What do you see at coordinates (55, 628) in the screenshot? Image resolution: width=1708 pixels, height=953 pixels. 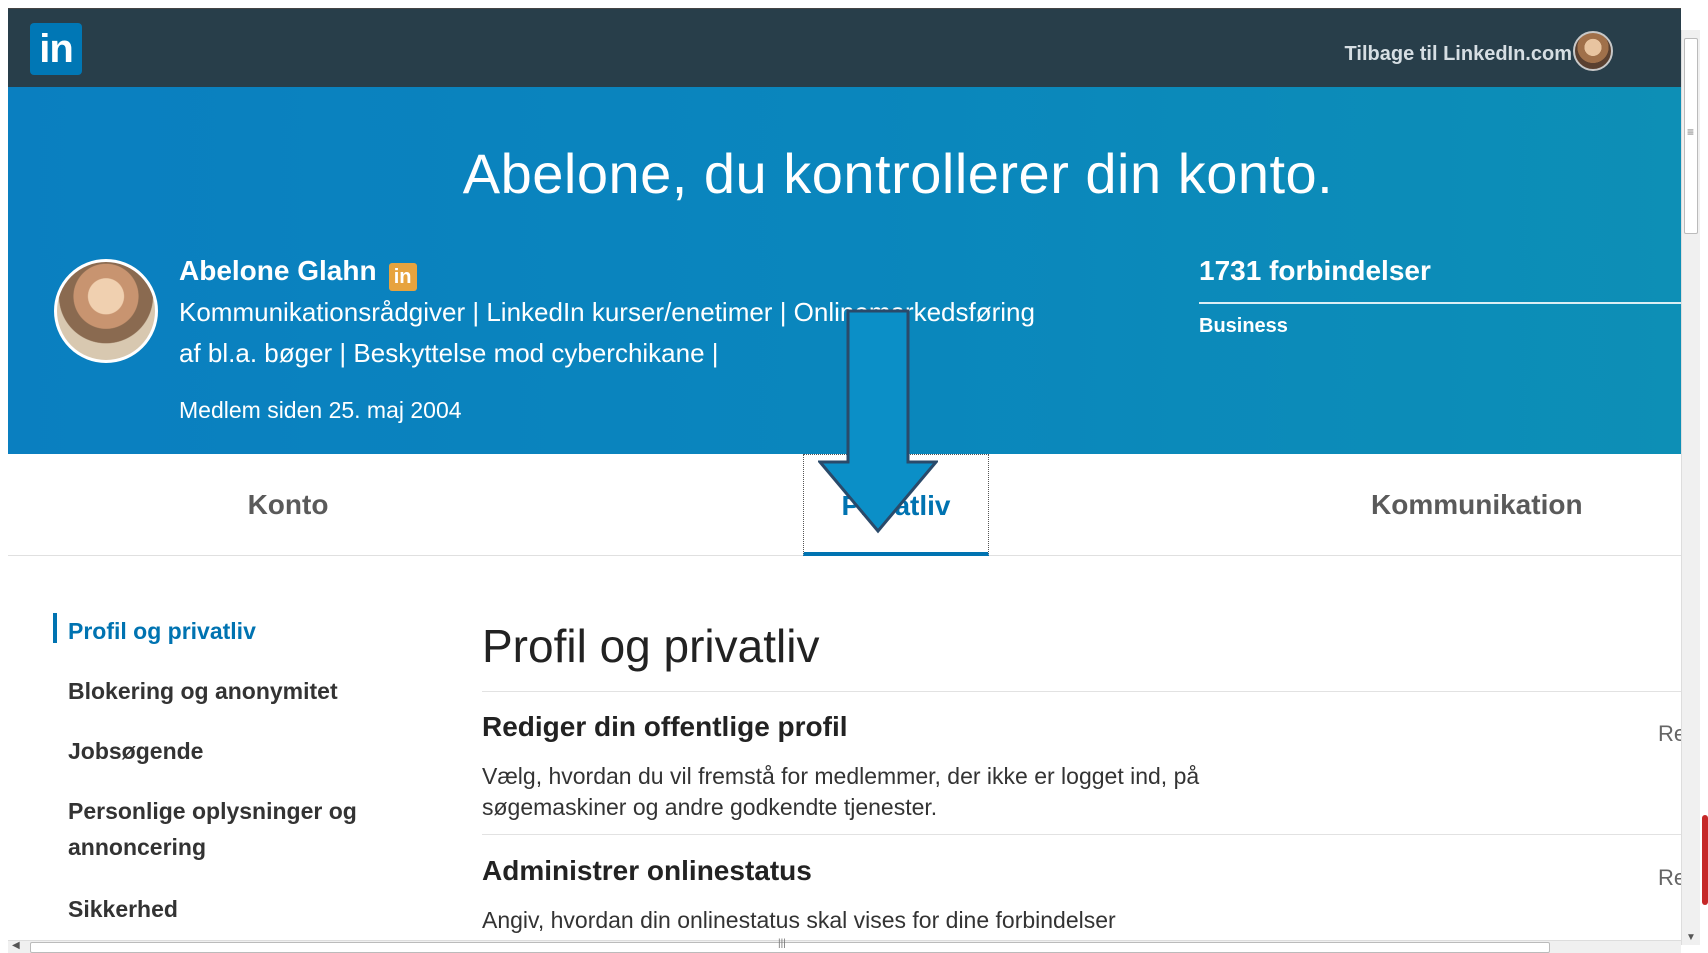 I see `sidebar-active-indicator` at bounding box center [55, 628].